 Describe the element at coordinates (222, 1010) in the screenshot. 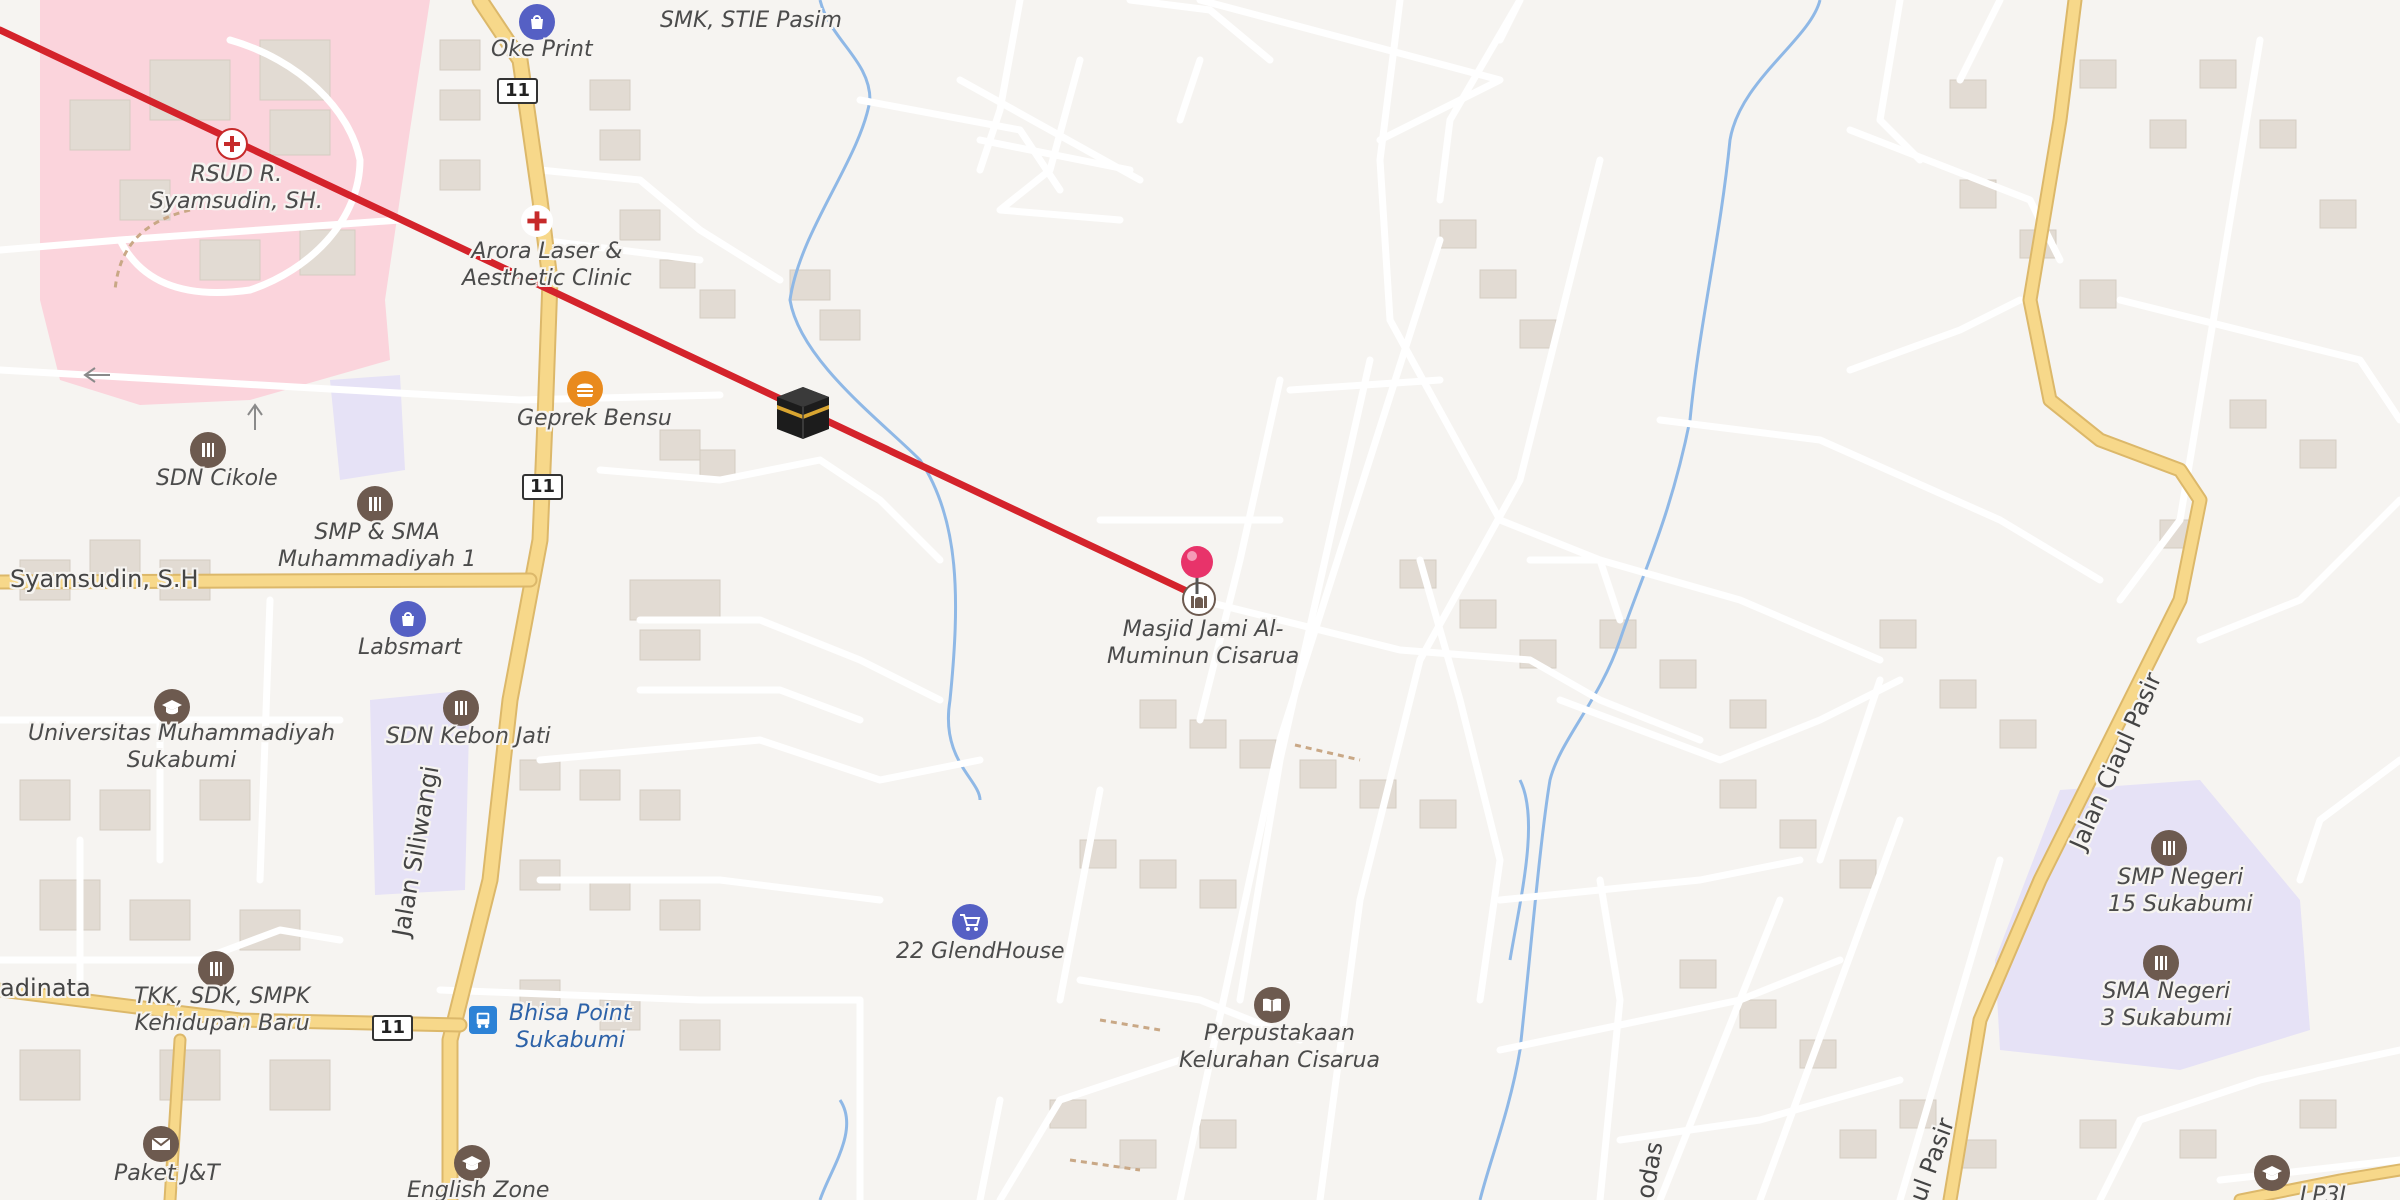

I see `place-label-tkk: TKK, SDK, SMPK Kehidupan Baru` at that location.